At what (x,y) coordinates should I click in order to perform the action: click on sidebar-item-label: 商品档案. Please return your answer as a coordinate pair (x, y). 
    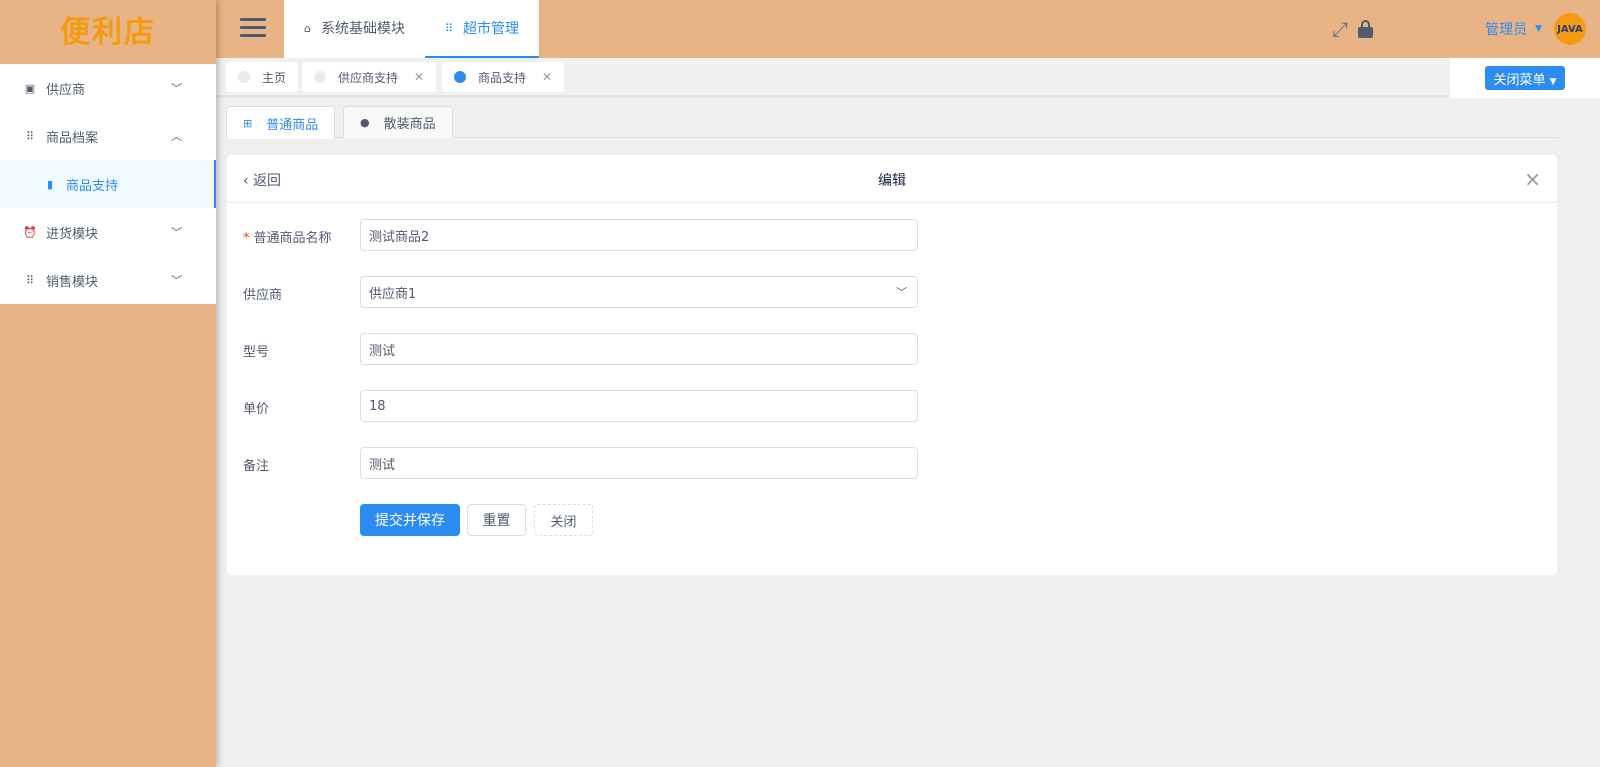
    Looking at the image, I should click on (72, 138).